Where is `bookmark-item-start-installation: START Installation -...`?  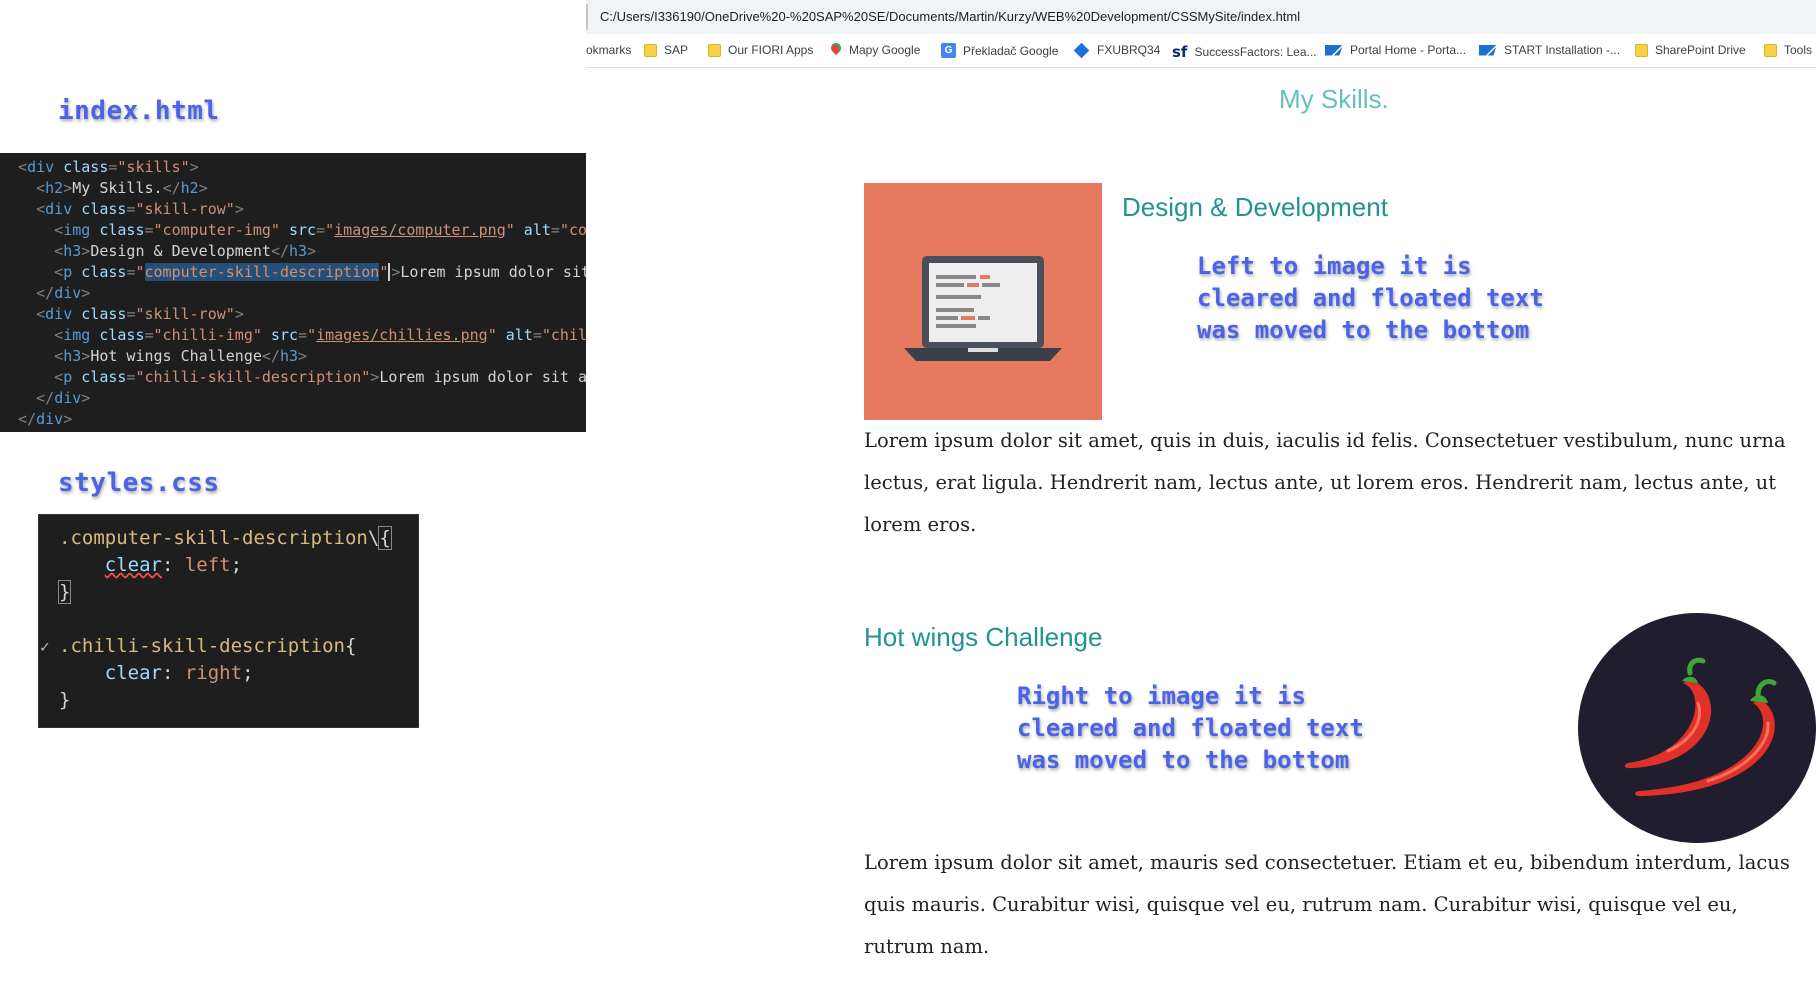
bookmark-item-start-installation: START Installation -... is located at coordinates (1549, 50).